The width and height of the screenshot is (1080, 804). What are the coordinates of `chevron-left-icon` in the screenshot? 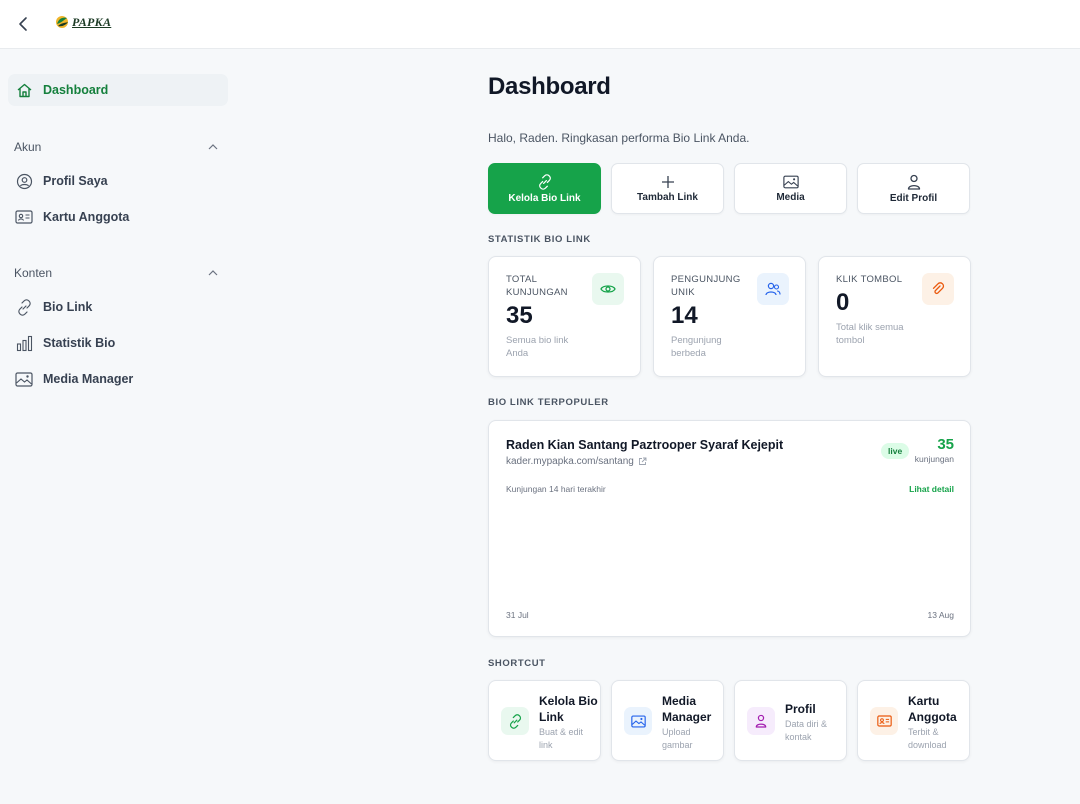 It's located at (23, 24).